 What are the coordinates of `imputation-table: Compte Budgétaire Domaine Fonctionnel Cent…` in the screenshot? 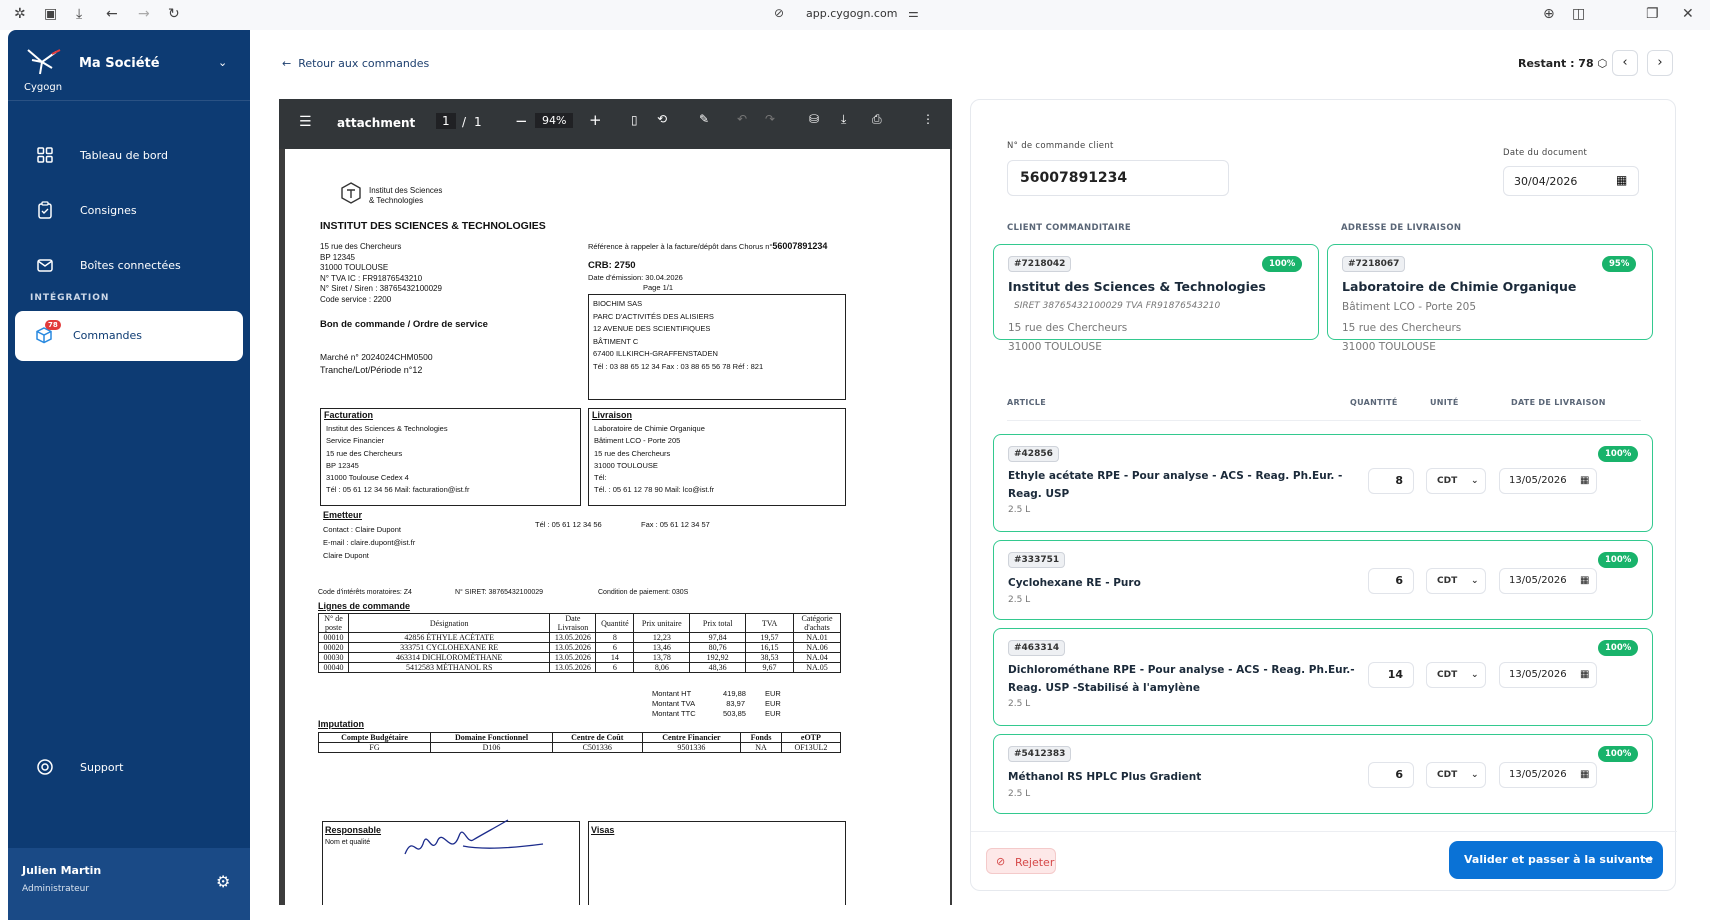 It's located at (579, 742).